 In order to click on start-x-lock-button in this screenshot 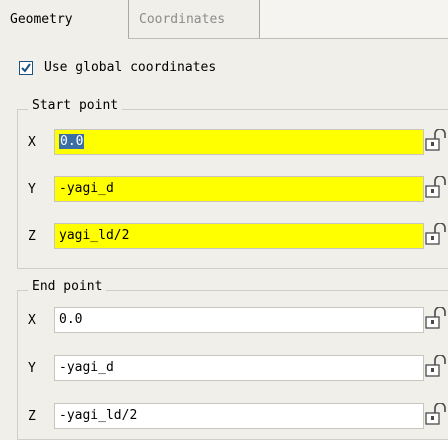, I will do `click(436, 141)`.